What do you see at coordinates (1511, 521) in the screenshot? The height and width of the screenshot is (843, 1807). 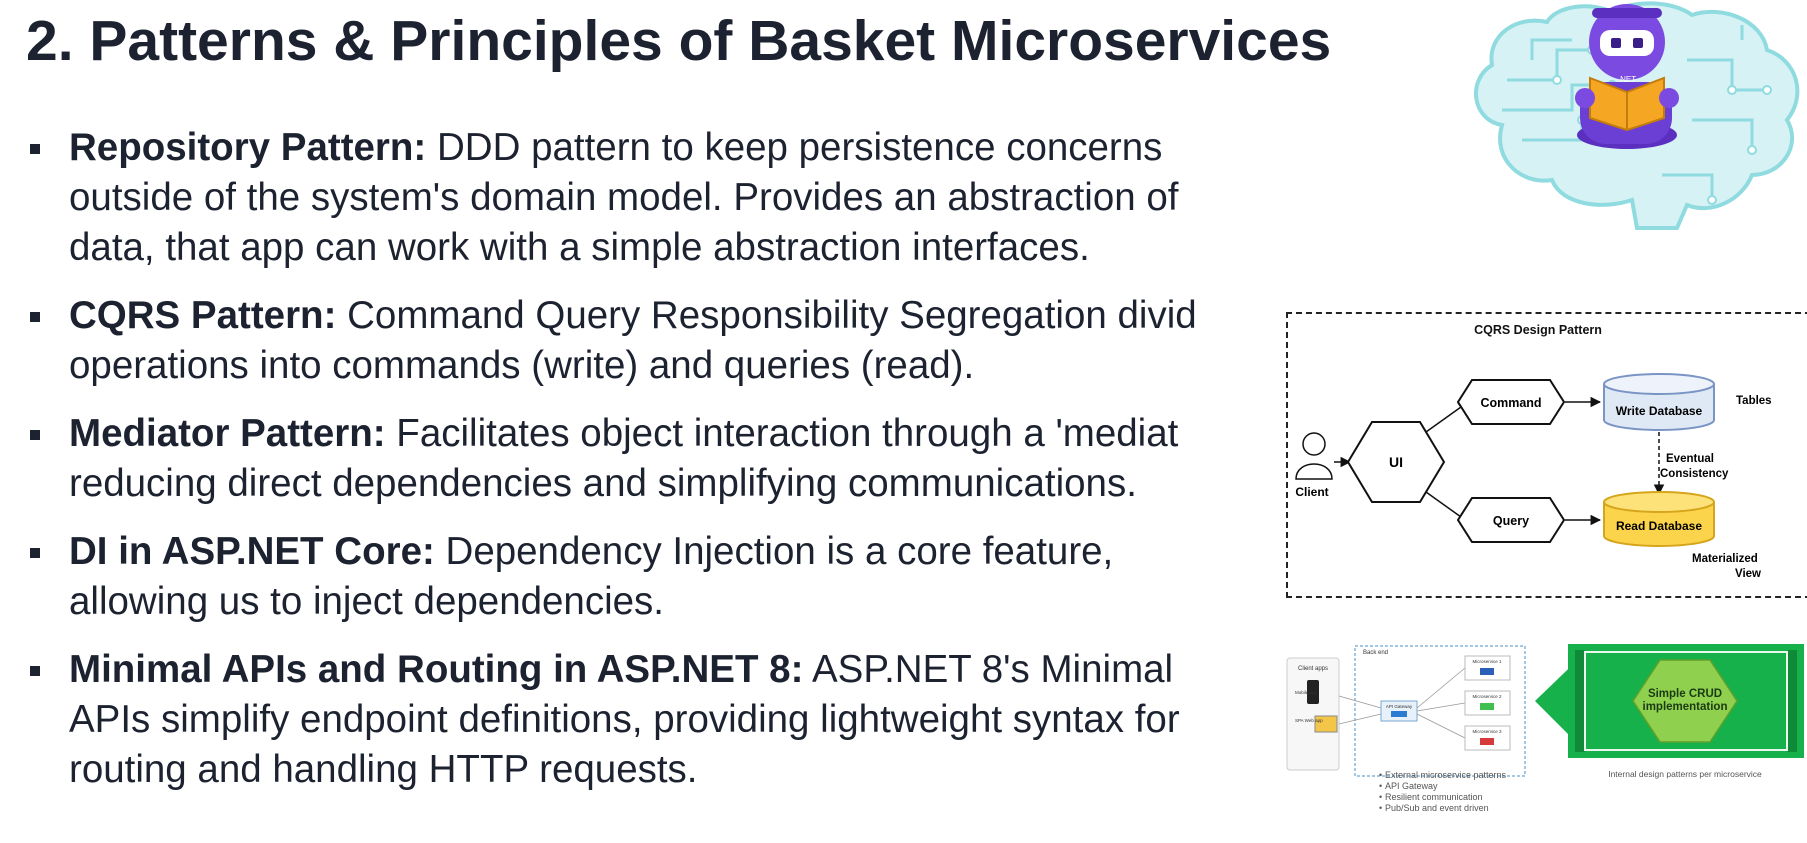 I see `query-label: Query` at bounding box center [1511, 521].